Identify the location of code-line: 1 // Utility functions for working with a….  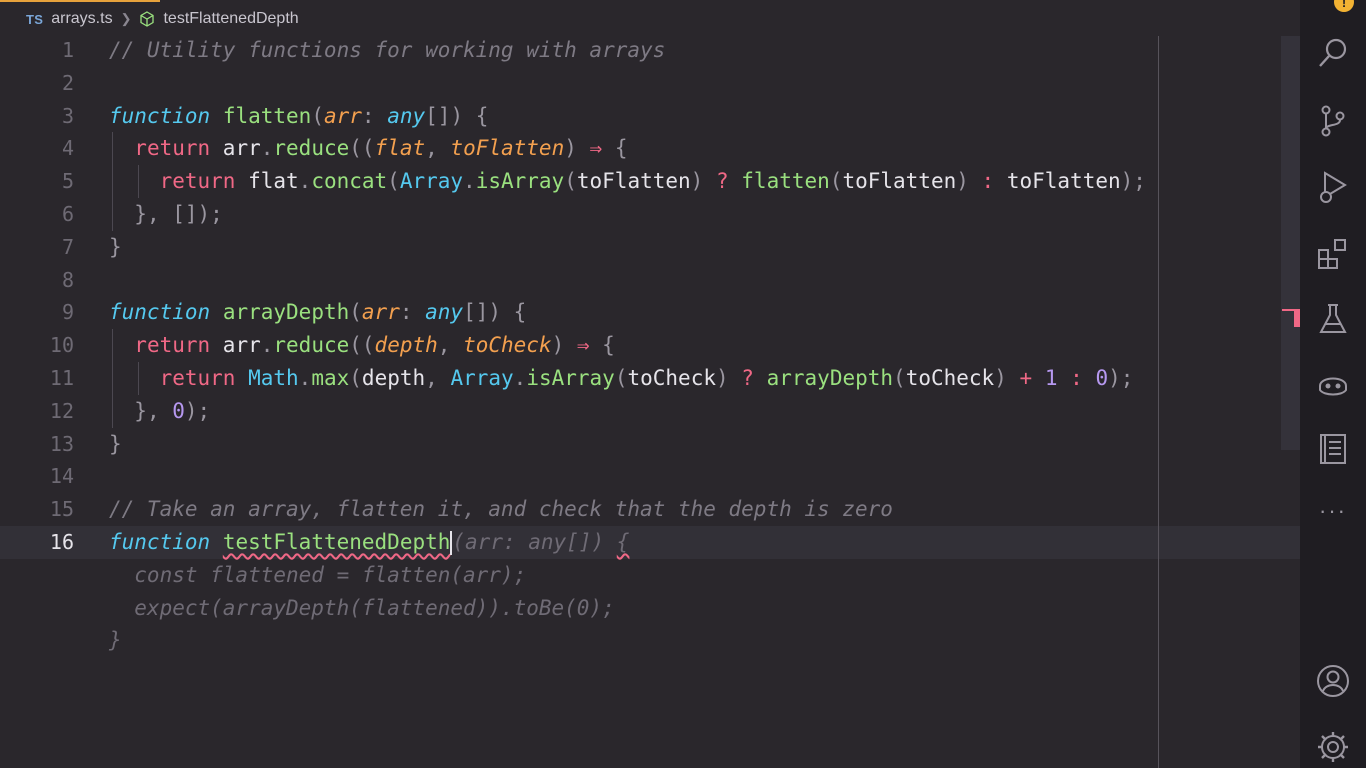
(650, 50).